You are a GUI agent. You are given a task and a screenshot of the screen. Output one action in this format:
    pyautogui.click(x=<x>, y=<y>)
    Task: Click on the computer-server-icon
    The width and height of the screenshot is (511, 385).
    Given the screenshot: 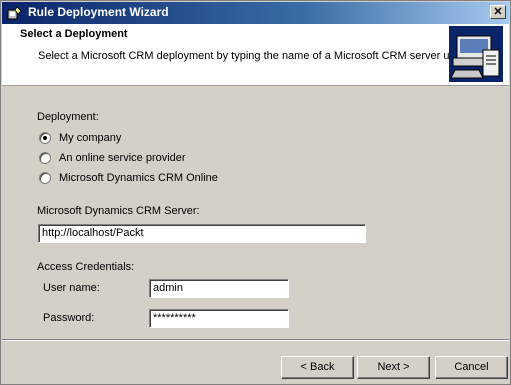 What is the action you would take?
    pyautogui.click(x=476, y=54)
    